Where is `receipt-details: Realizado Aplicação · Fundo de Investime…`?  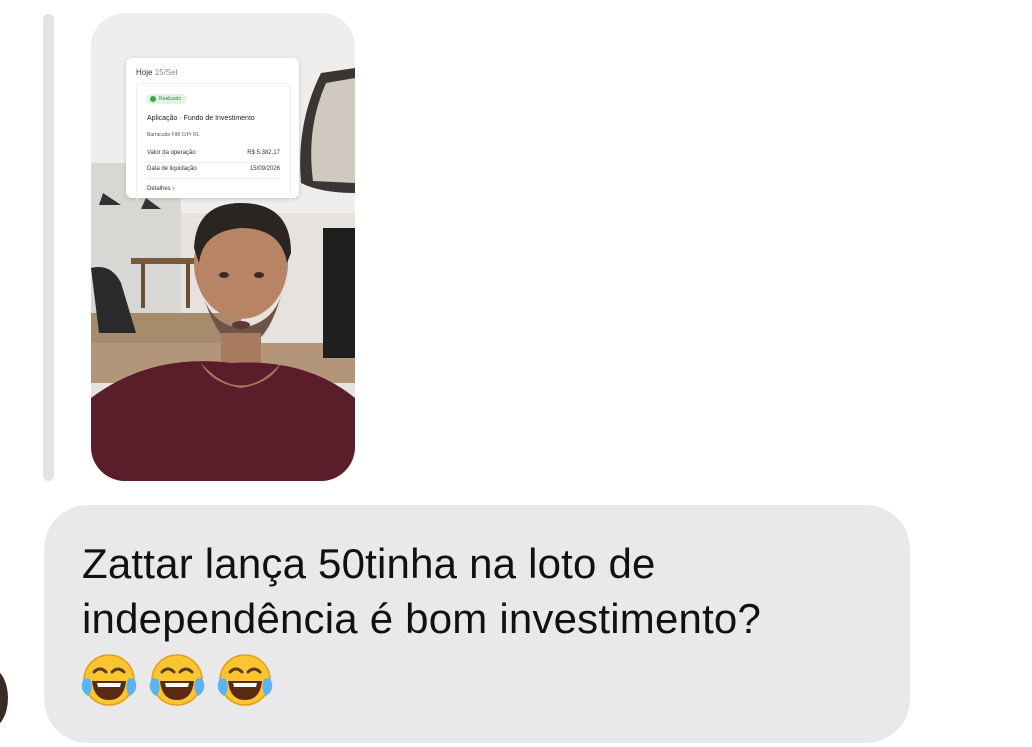 receipt-details: Realizado Aplicação · Fundo de Investime… is located at coordinates (213, 142).